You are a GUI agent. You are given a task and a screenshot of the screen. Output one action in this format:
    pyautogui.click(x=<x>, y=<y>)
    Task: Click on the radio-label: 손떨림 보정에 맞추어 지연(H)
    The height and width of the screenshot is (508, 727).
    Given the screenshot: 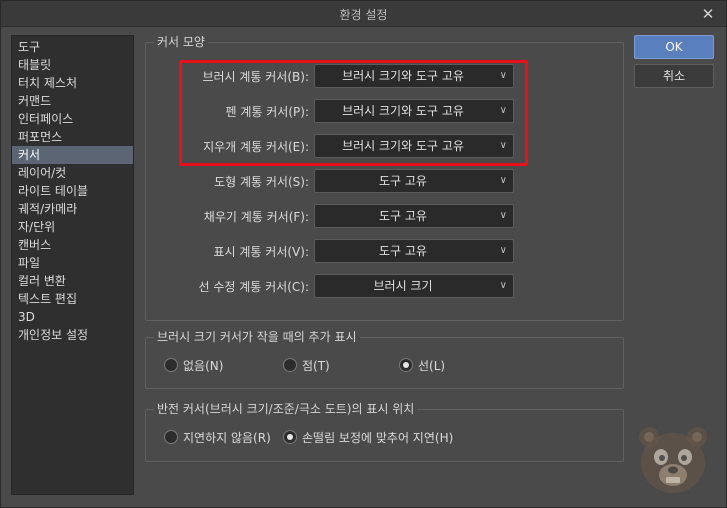 What is the action you would take?
    pyautogui.click(x=378, y=437)
    